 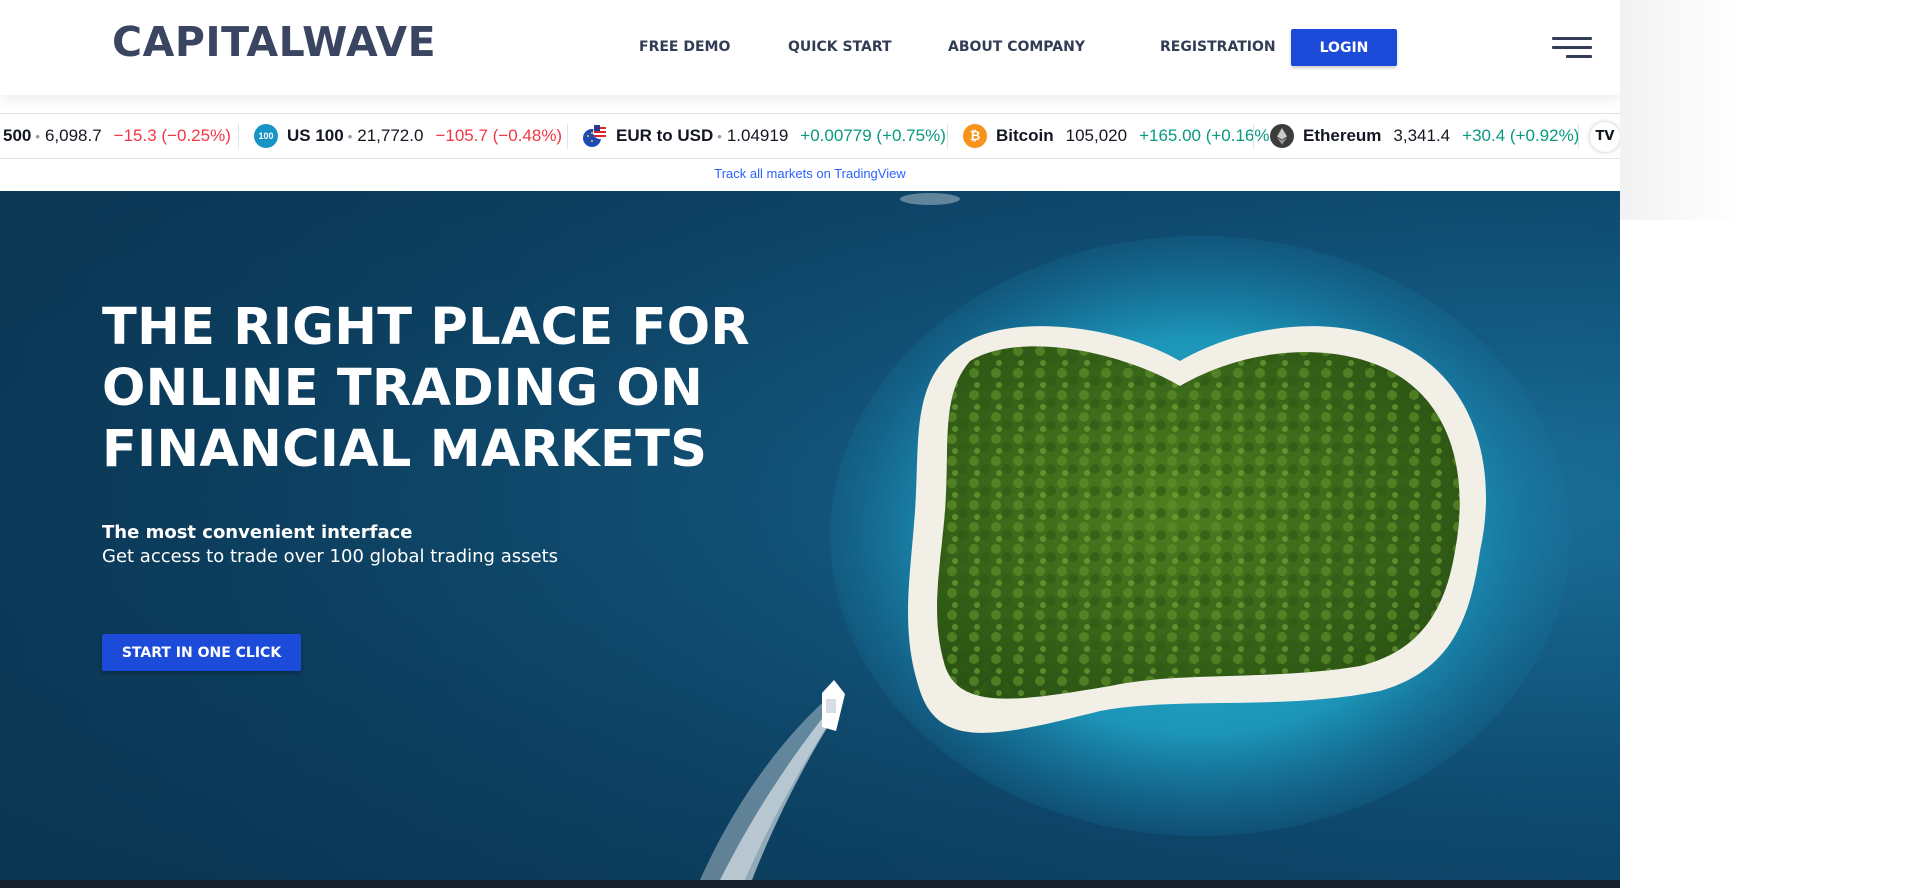 What do you see at coordinates (266, 136) in the screenshot?
I see `us100-icon: 100` at bounding box center [266, 136].